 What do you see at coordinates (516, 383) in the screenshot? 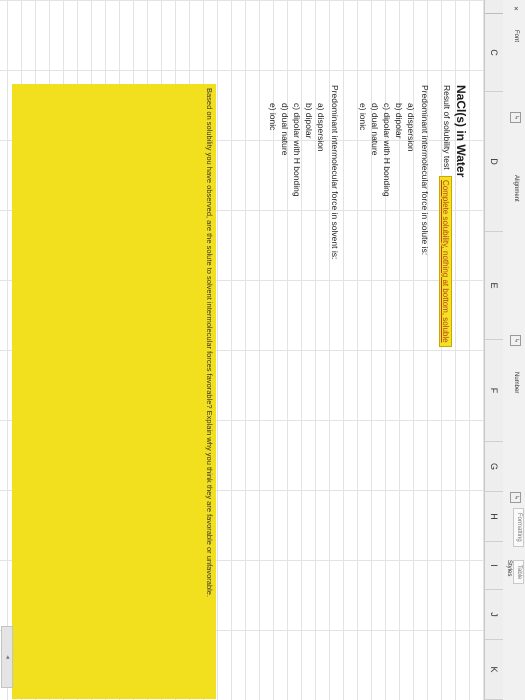
I see `number-group-label: Number` at bounding box center [516, 383].